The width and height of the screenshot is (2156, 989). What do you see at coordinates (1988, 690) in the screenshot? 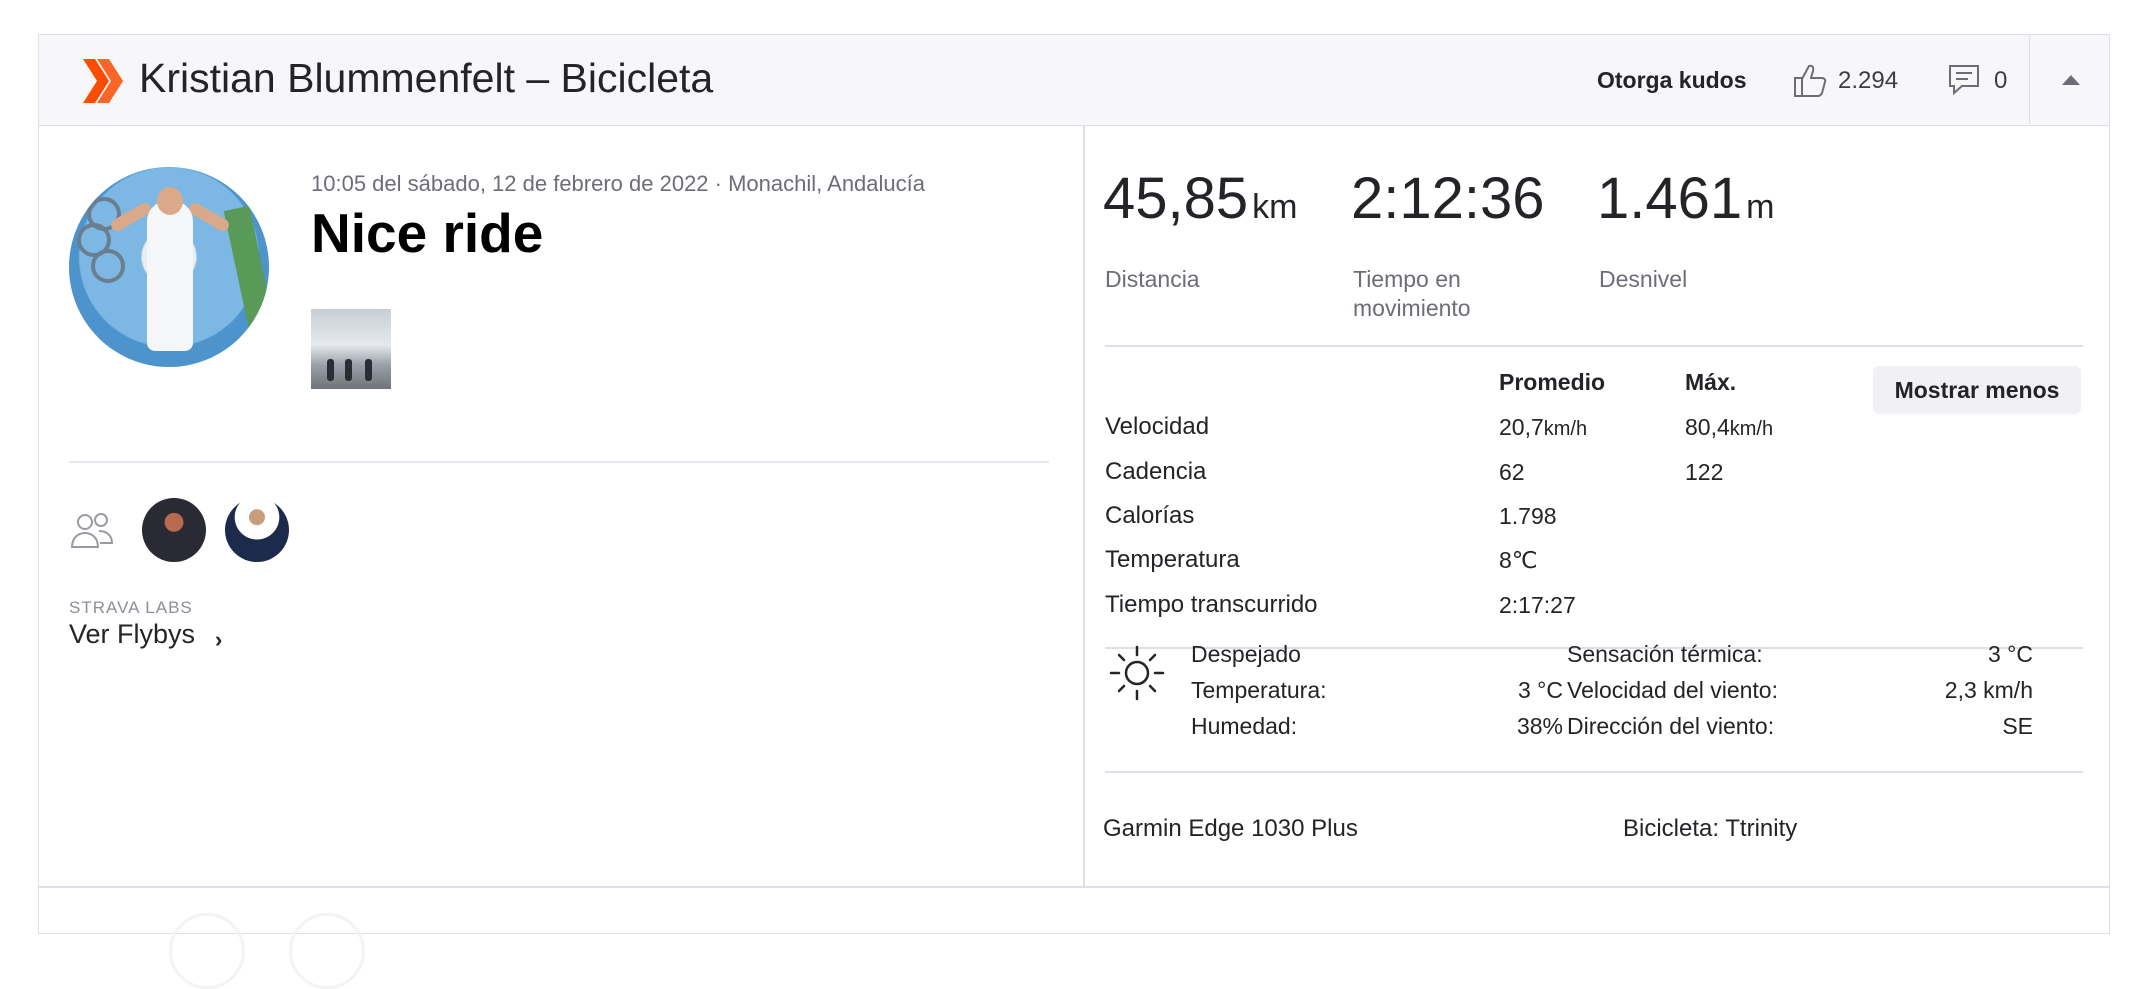
I see `weather-wind-speed-value: 2,3 km/h` at bounding box center [1988, 690].